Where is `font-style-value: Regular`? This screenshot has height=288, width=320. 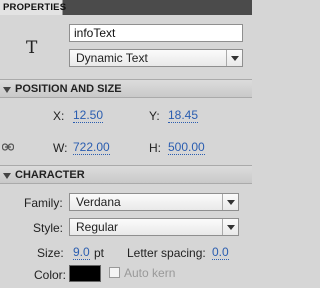 font-style-value: Regular is located at coordinates (97, 227).